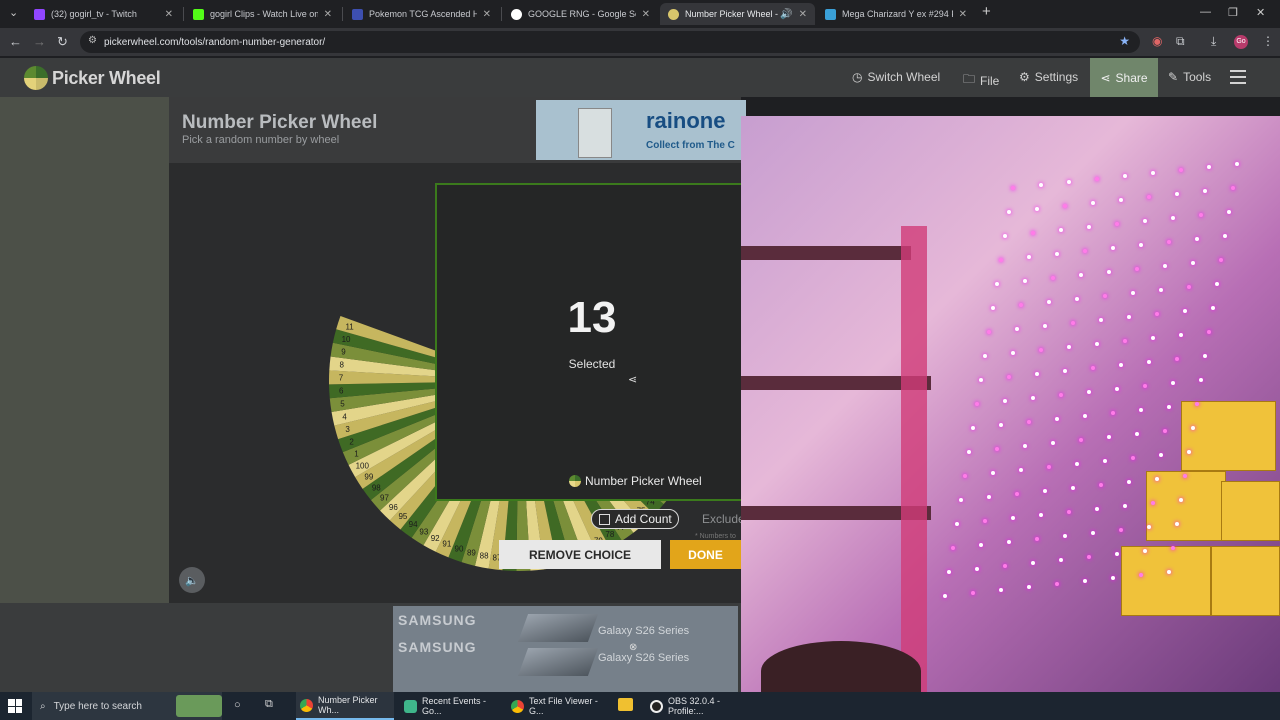  I want to click on folder-icon: 🗀, so click(969, 79).